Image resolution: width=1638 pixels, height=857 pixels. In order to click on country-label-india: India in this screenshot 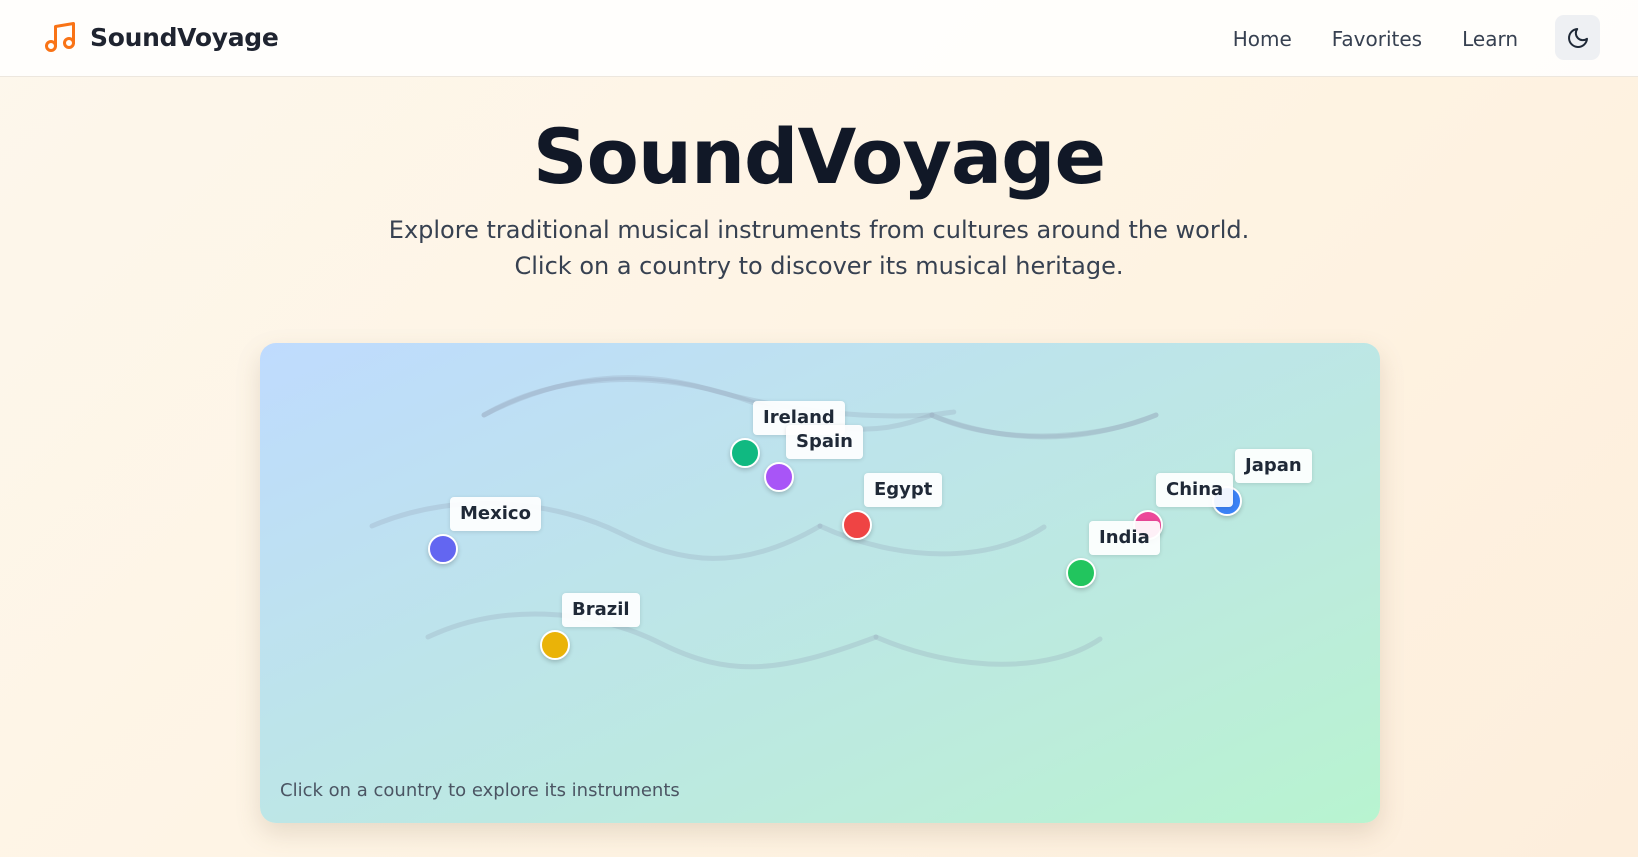, I will do `click(1124, 538)`.